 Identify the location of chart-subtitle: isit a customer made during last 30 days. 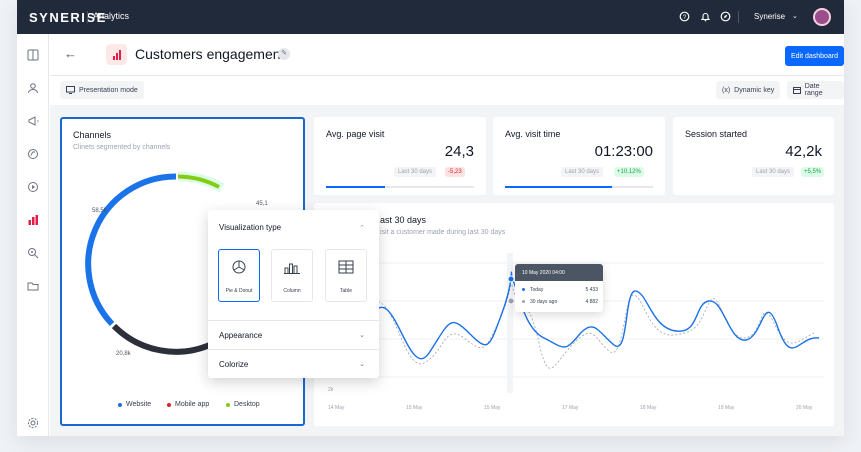
(443, 232).